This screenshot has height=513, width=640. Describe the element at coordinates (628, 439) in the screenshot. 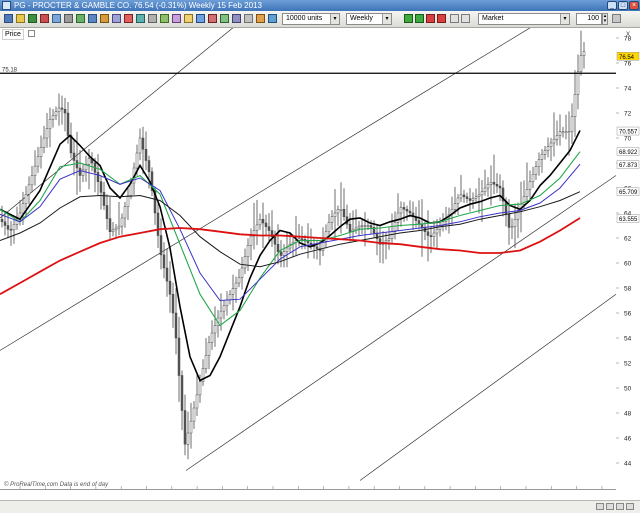

I see `price-axis-label: 46` at that location.